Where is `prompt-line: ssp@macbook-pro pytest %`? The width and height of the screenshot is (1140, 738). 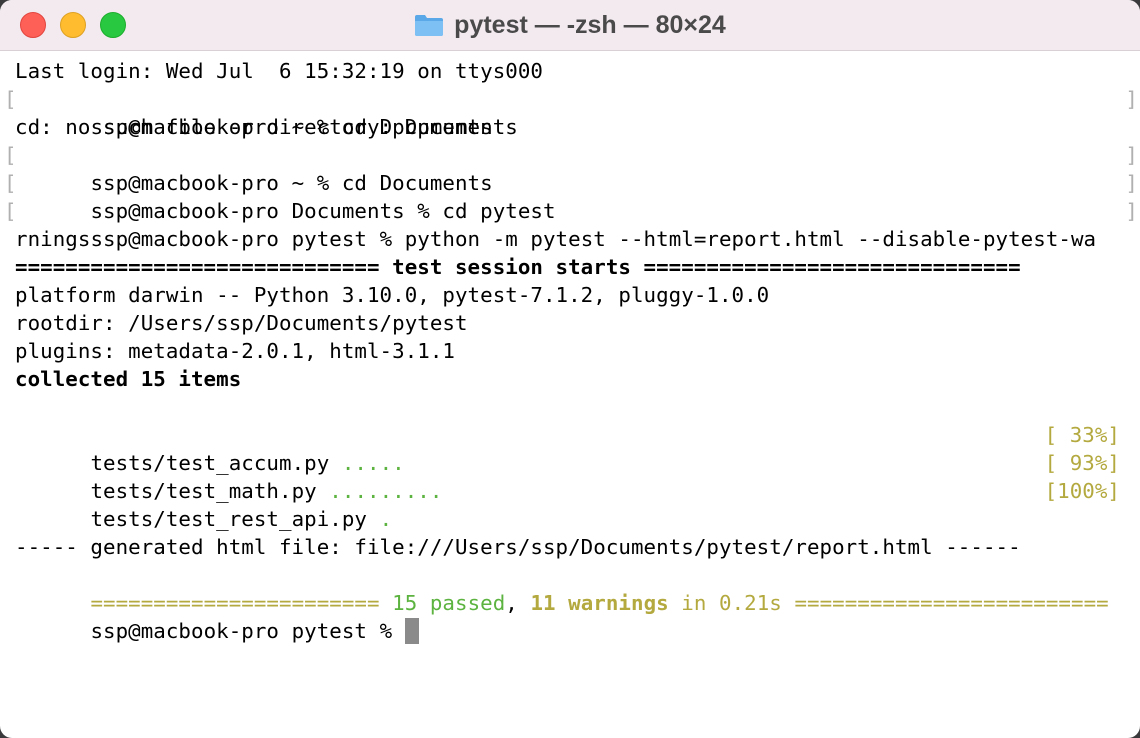
prompt-line: ssp@macbook-pro pytest % is located at coordinates (570, 616).